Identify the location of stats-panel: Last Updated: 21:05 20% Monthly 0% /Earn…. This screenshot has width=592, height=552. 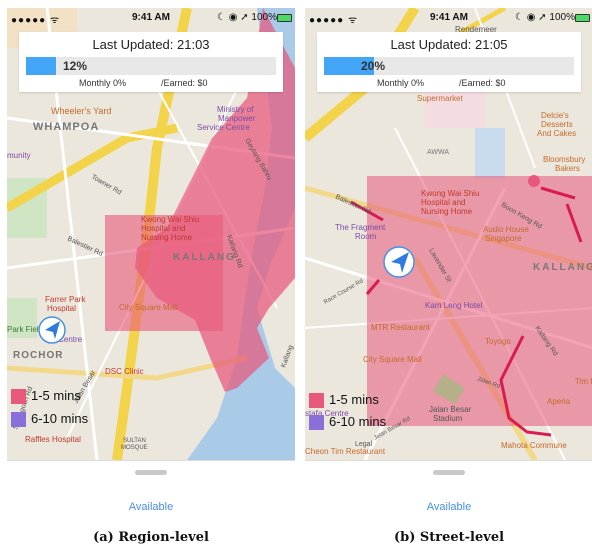
(449, 62).